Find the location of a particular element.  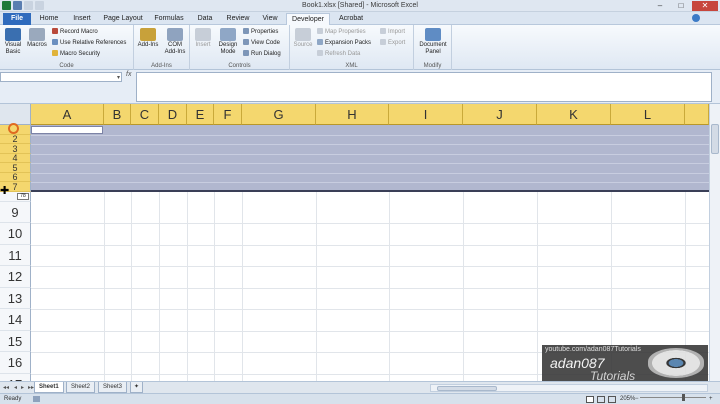

macros-button: Macros is located at coordinates (37, 38).